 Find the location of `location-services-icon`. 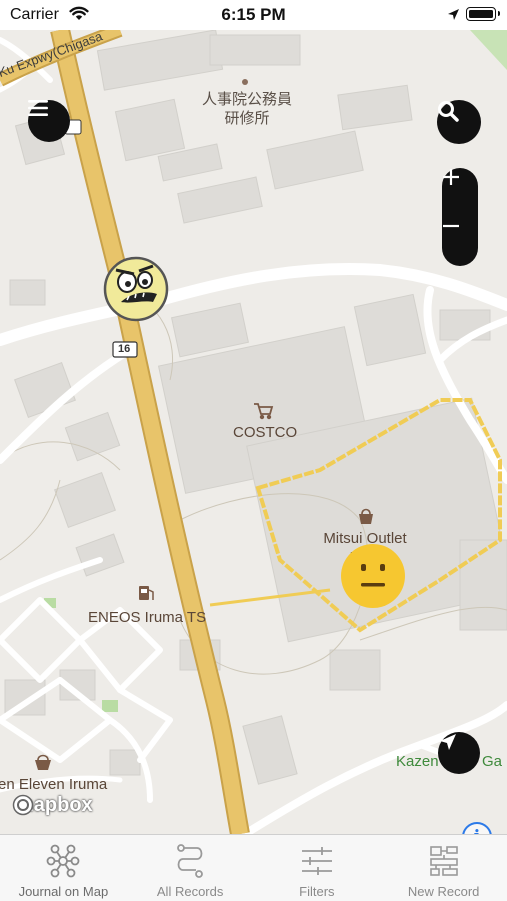

location-services-icon is located at coordinates (453, 14).